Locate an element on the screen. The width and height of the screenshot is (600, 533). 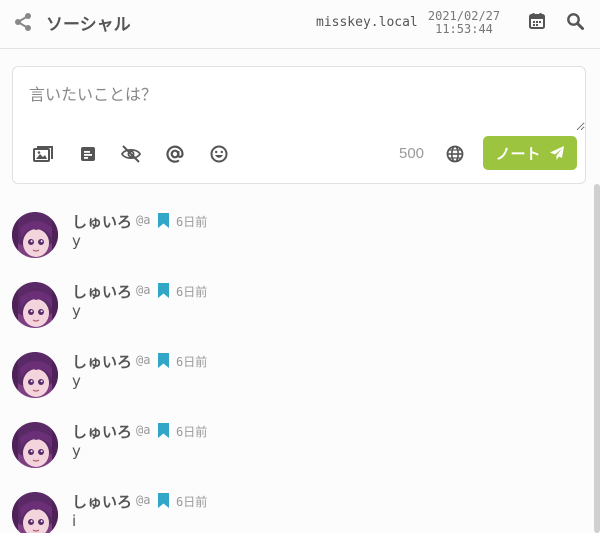
clock: 2021/02/27 11:53:44 is located at coordinates (464, 23).